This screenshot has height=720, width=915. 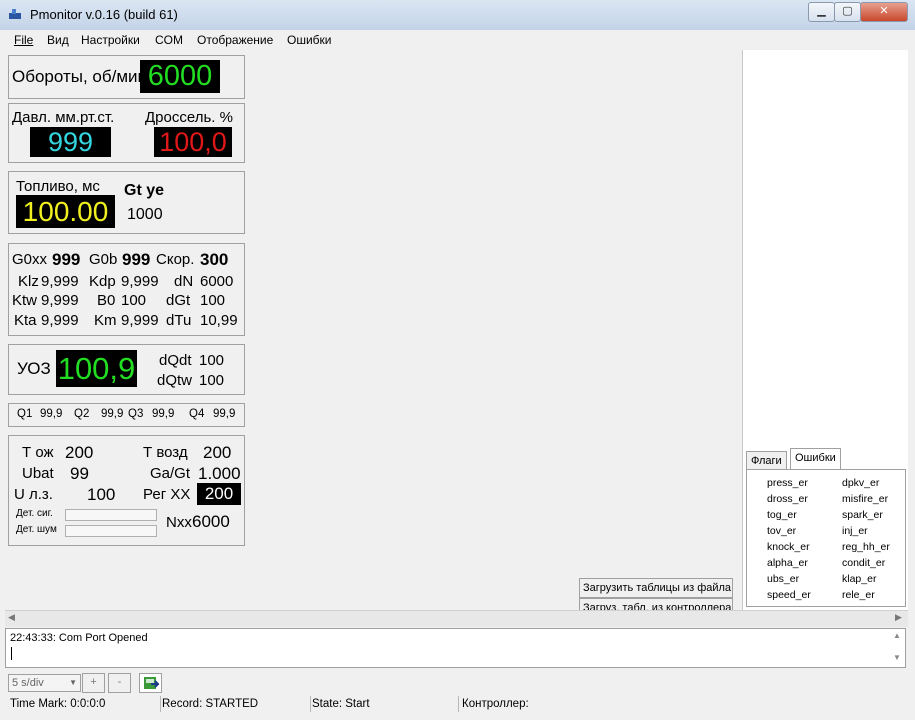 I want to click on dn-label: dN, so click(x=184, y=281).